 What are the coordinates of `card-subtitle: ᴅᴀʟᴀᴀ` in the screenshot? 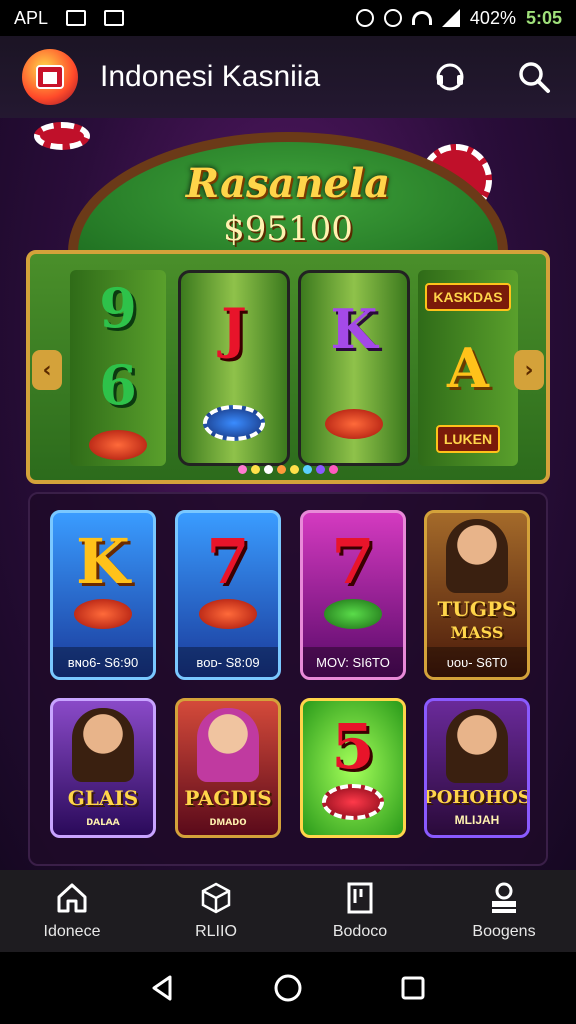 It's located at (103, 821).